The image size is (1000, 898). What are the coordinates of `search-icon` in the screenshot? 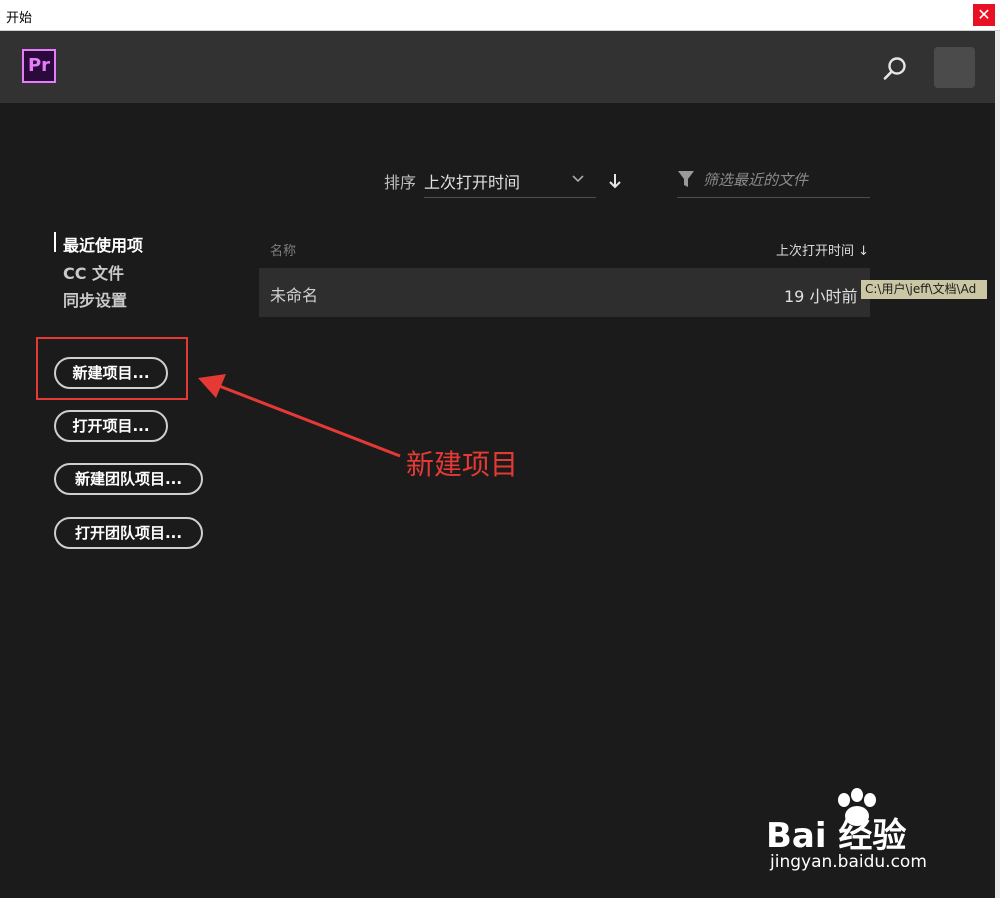 It's located at (895, 69).